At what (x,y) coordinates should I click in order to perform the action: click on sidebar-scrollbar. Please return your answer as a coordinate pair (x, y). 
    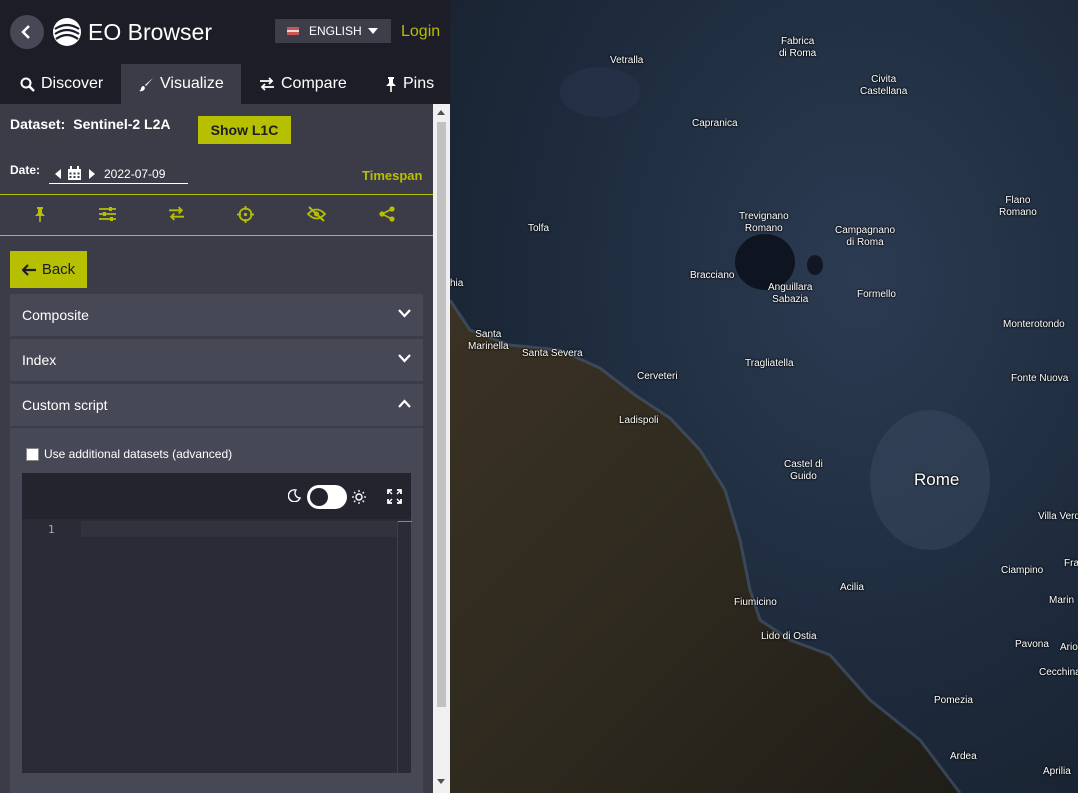
    Looking at the image, I should click on (441, 448).